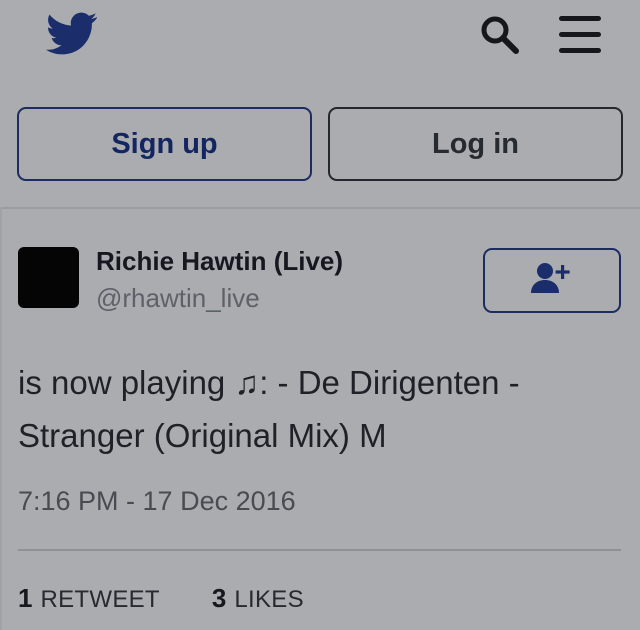 The image size is (640, 630). Describe the element at coordinates (219, 598) in the screenshot. I see `likes-count: 3` at that location.